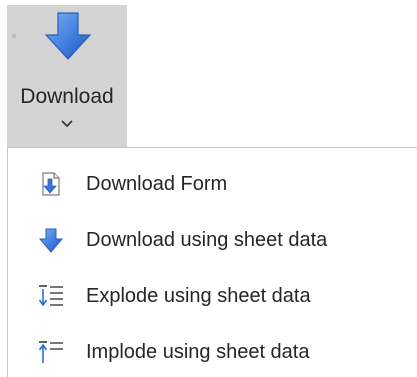 Image resolution: width=417 pixels, height=377 pixels. I want to click on chevron-down-icon, so click(67, 124).